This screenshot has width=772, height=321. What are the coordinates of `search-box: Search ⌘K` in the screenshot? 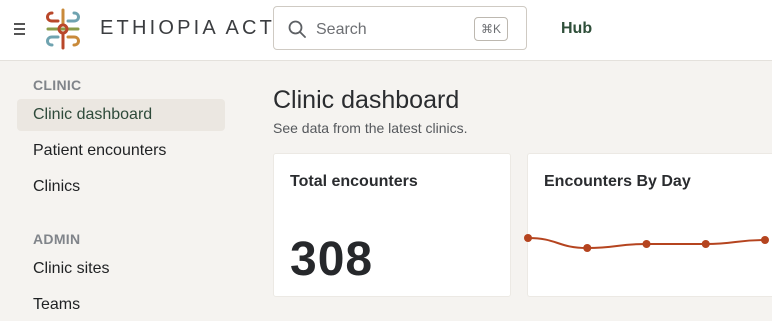 It's located at (400, 28).